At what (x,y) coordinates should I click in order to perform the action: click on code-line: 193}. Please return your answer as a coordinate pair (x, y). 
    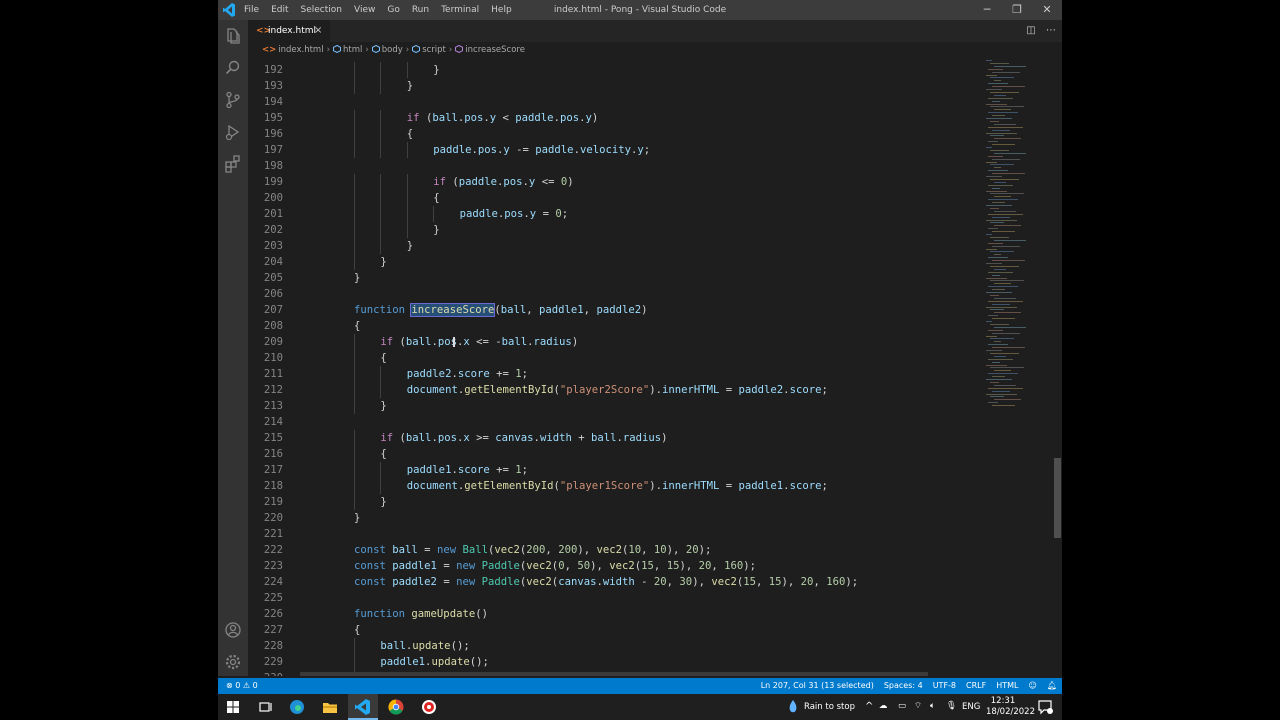
    Looking at the image, I should click on (614, 86).